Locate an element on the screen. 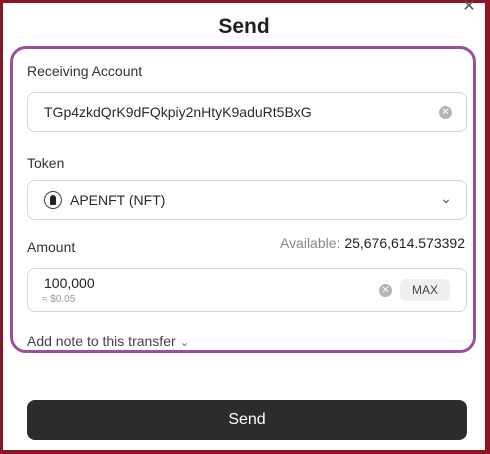  receiving-account-value: TGp4zkdQrK9dFQkpiy2nHtyK9aduRt5BxG is located at coordinates (178, 112).